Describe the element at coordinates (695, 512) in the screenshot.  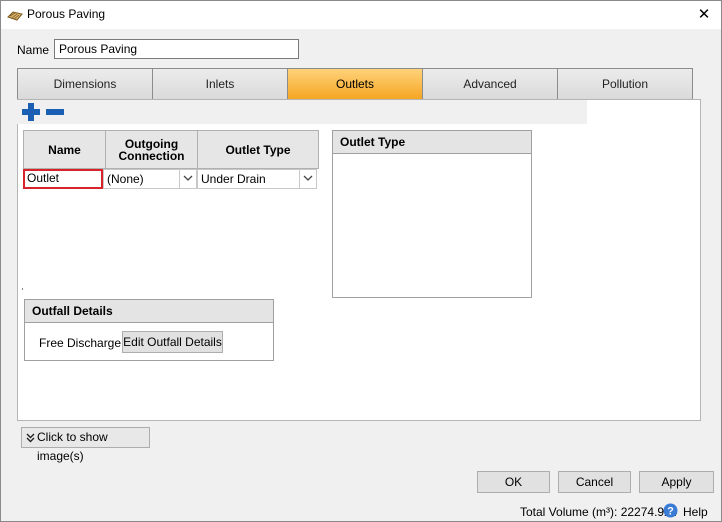
I see `help-link: Help` at that location.